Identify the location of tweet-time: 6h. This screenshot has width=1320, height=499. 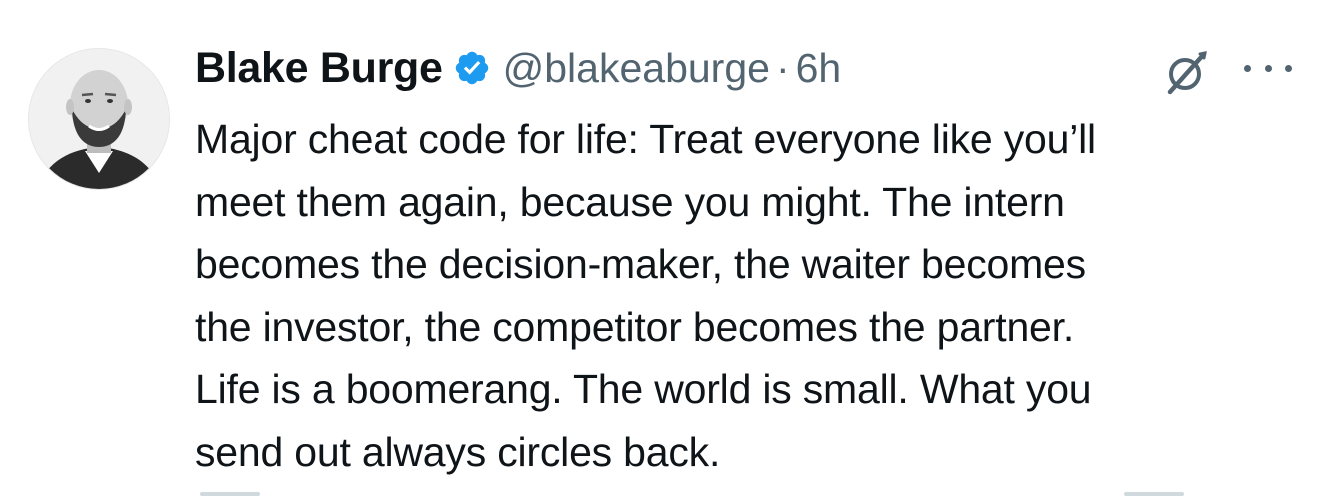
(819, 68).